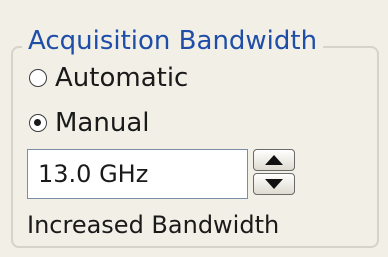 The width and height of the screenshot is (388, 257). Describe the element at coordinates (153, 225) in the screenshot. I see `bandwidth-status-text: Increased Bandwidth` at that location.